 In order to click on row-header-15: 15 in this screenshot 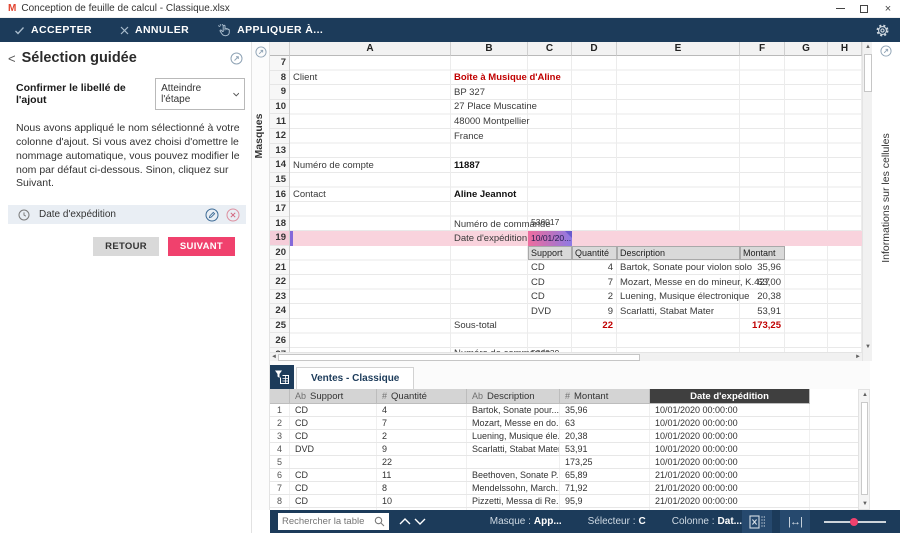, I will do `click(279, 180)`.